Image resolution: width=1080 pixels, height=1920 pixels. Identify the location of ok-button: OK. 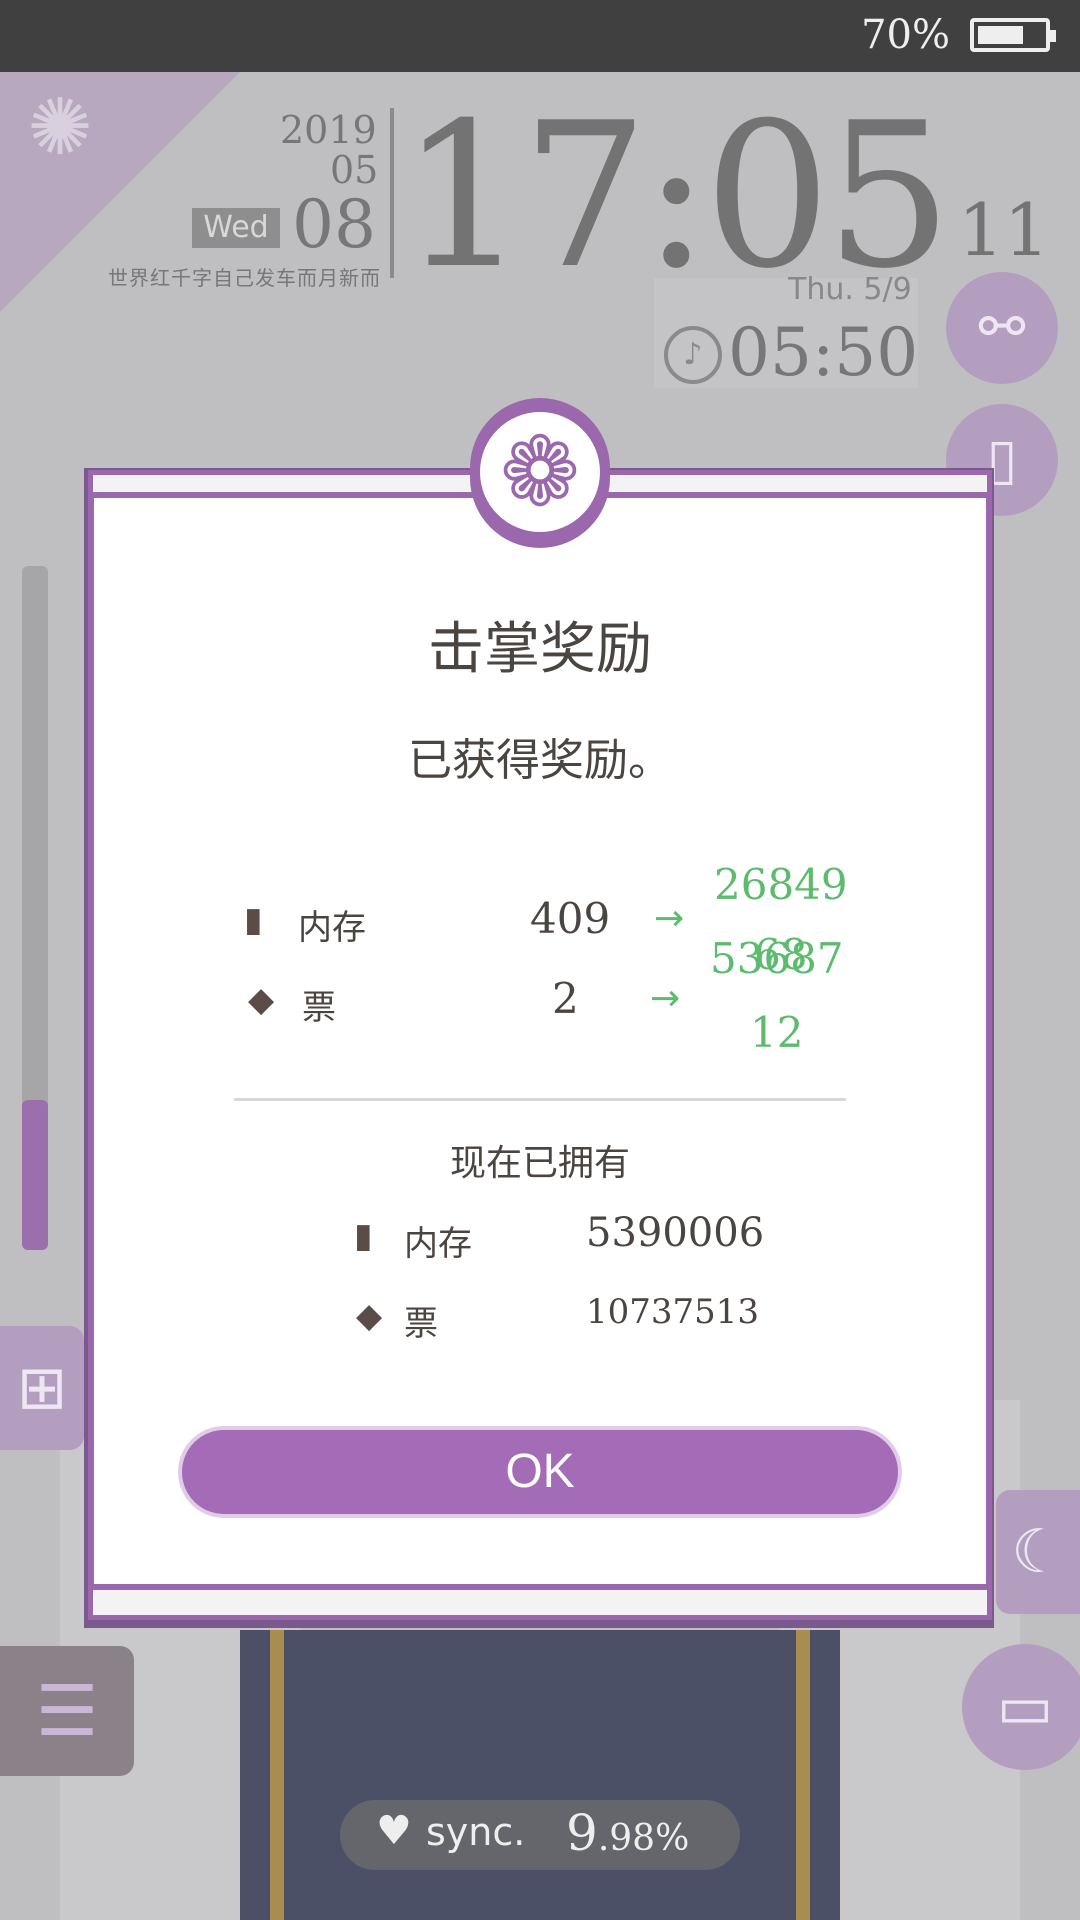
(540, 1472).